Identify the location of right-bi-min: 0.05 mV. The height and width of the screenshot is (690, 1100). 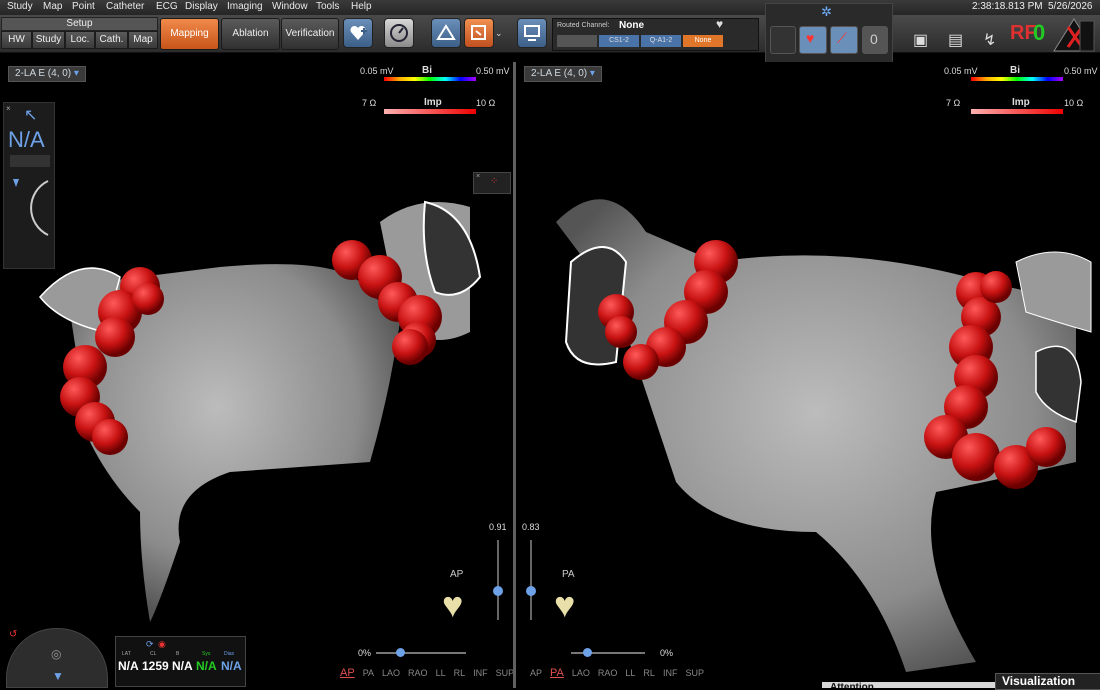
(961, 71).